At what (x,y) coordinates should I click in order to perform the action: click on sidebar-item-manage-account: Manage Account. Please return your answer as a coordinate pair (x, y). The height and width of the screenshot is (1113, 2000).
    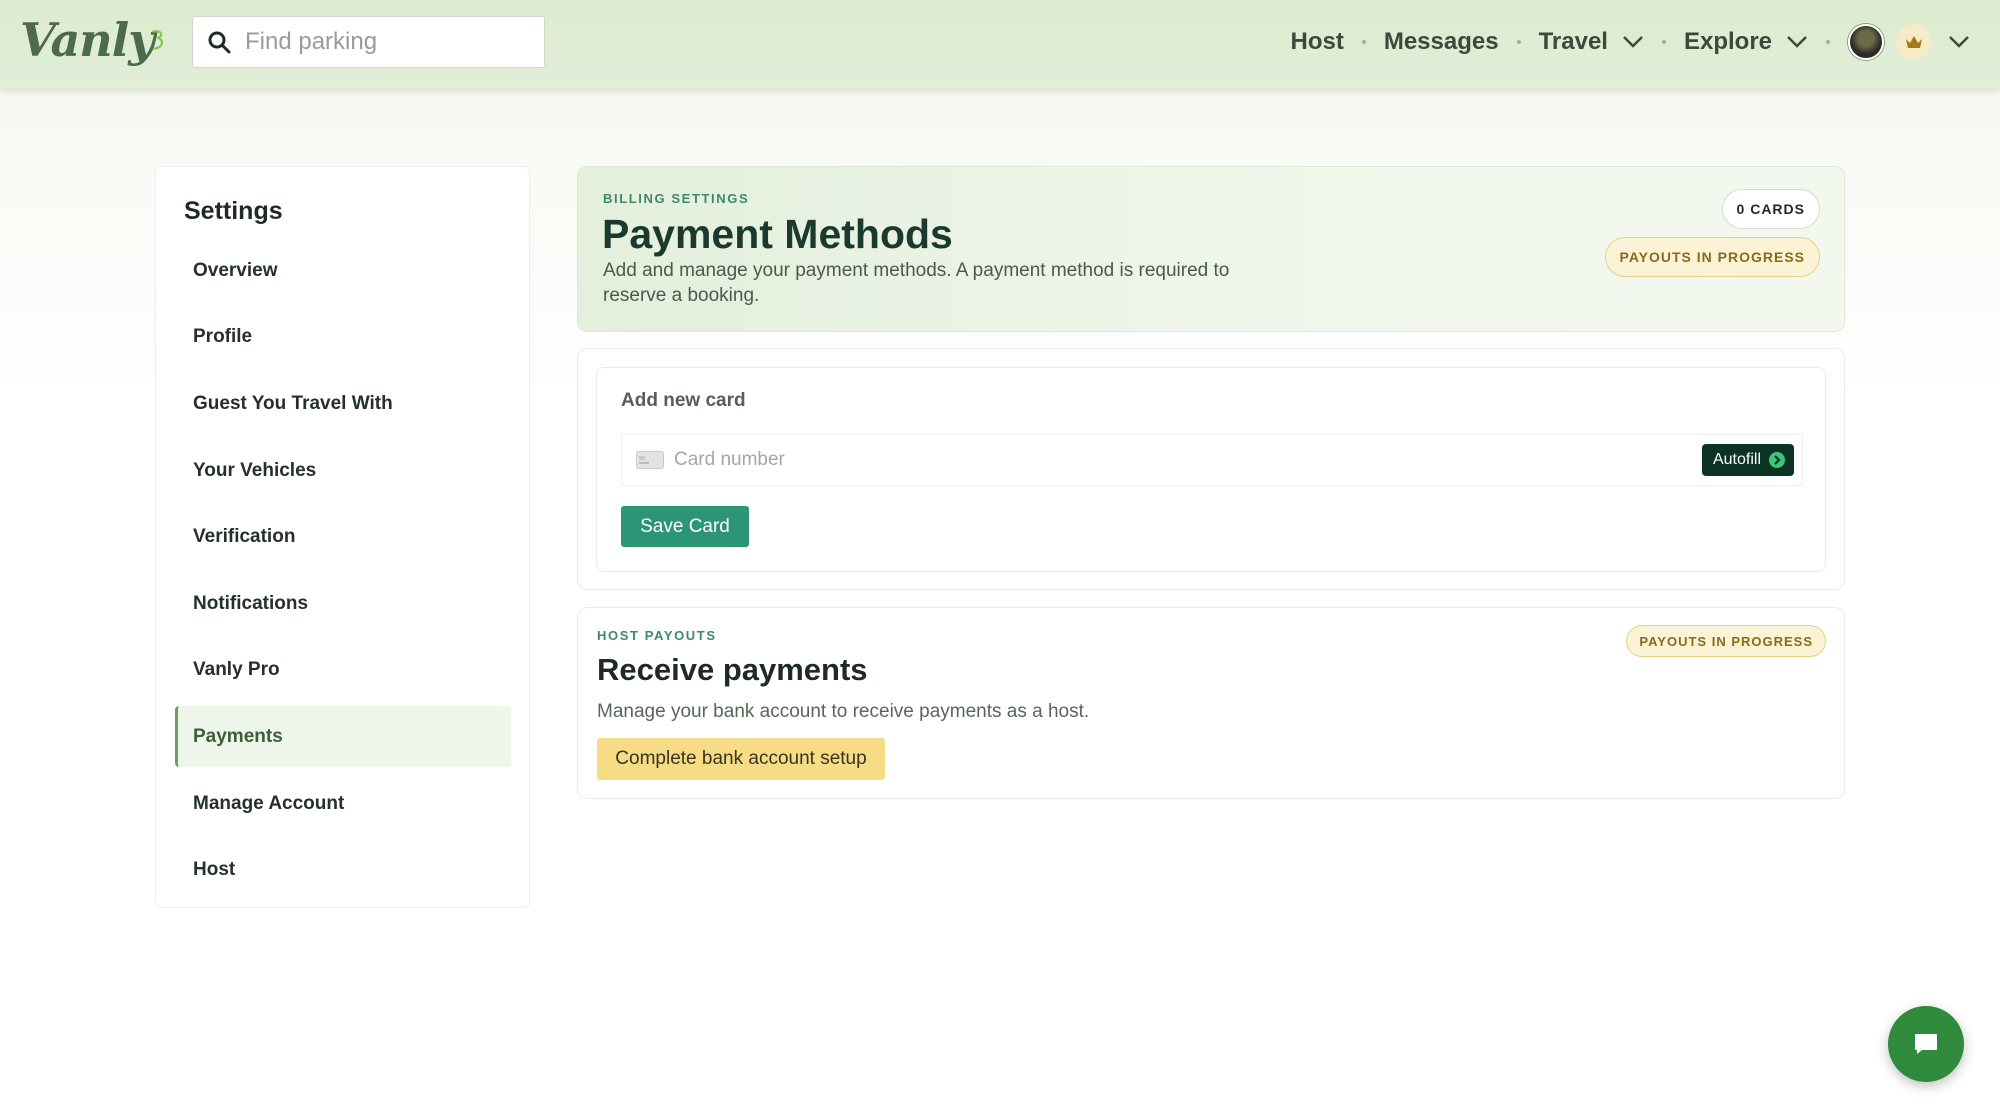
    Looking at the image, I should click on (343, 803).